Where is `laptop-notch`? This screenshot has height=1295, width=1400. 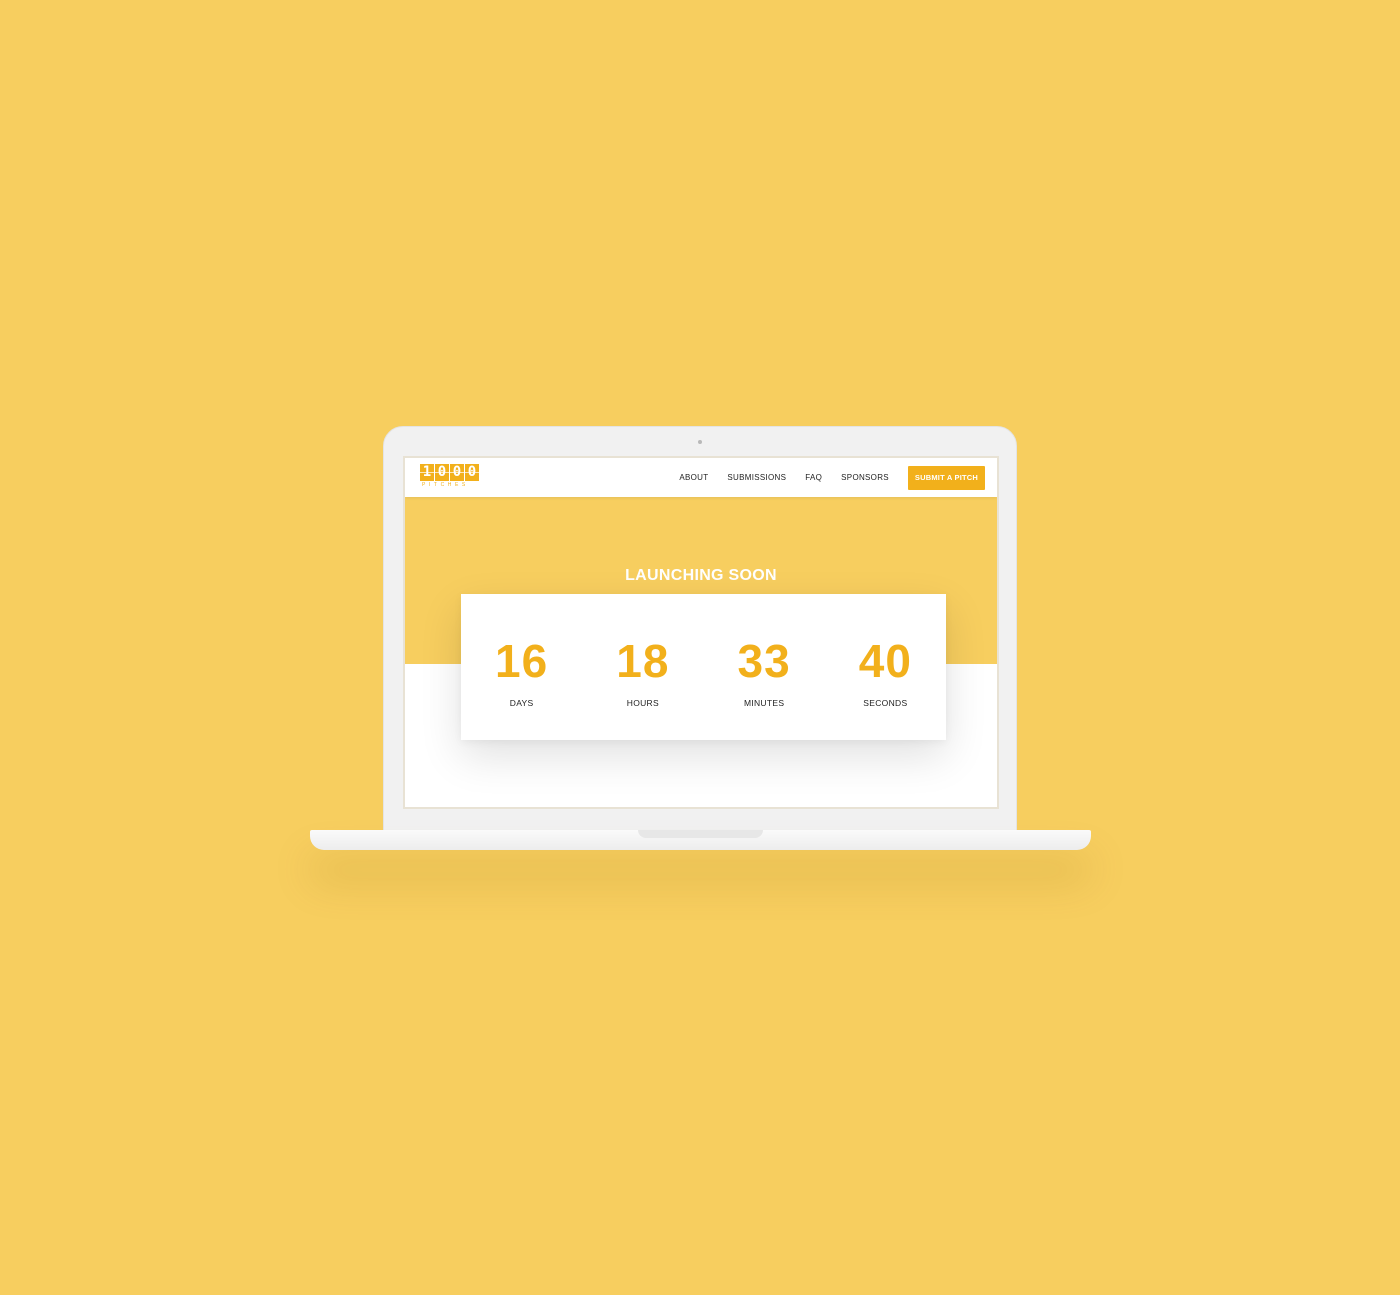
laptop-notch is located at coordinates (700, 834).